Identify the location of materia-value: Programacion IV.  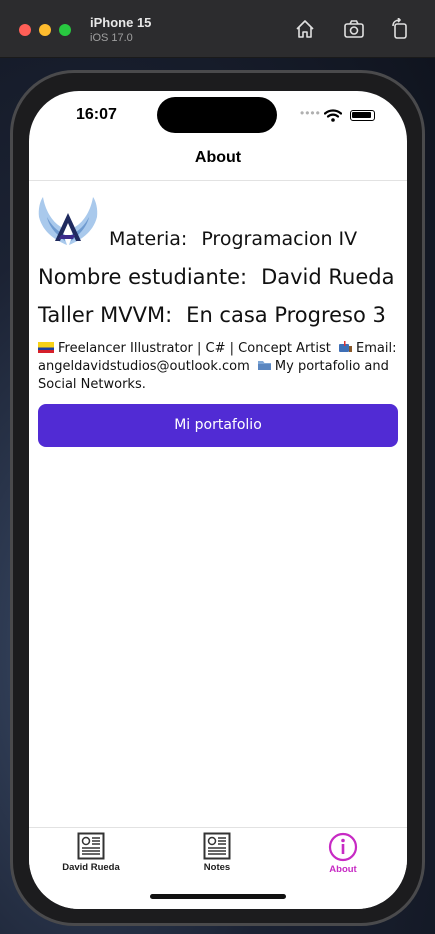
(279, 239).